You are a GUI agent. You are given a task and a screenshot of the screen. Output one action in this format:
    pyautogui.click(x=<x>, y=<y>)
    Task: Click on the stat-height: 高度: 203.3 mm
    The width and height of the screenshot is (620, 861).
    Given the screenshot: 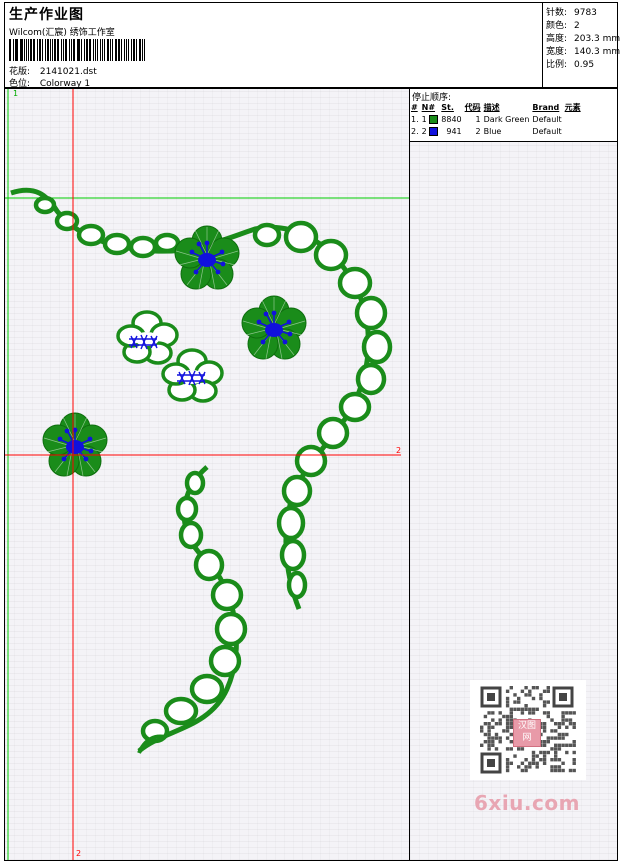 What is the action you would take?
    pyautogui.click(x=583, y=37)
    